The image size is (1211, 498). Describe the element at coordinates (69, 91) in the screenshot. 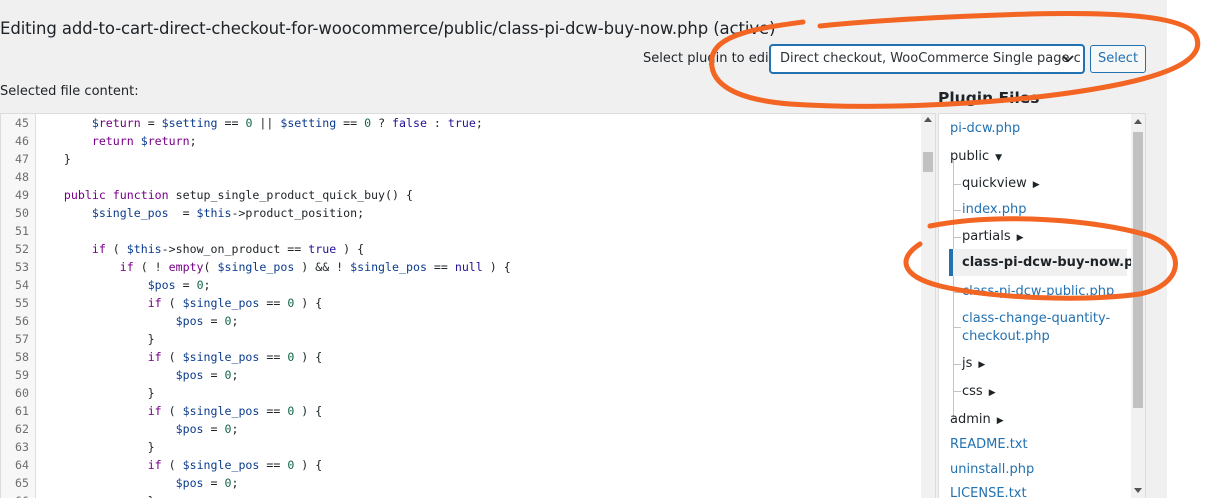

I see `selected-file-label: Selected file content:` at that location.